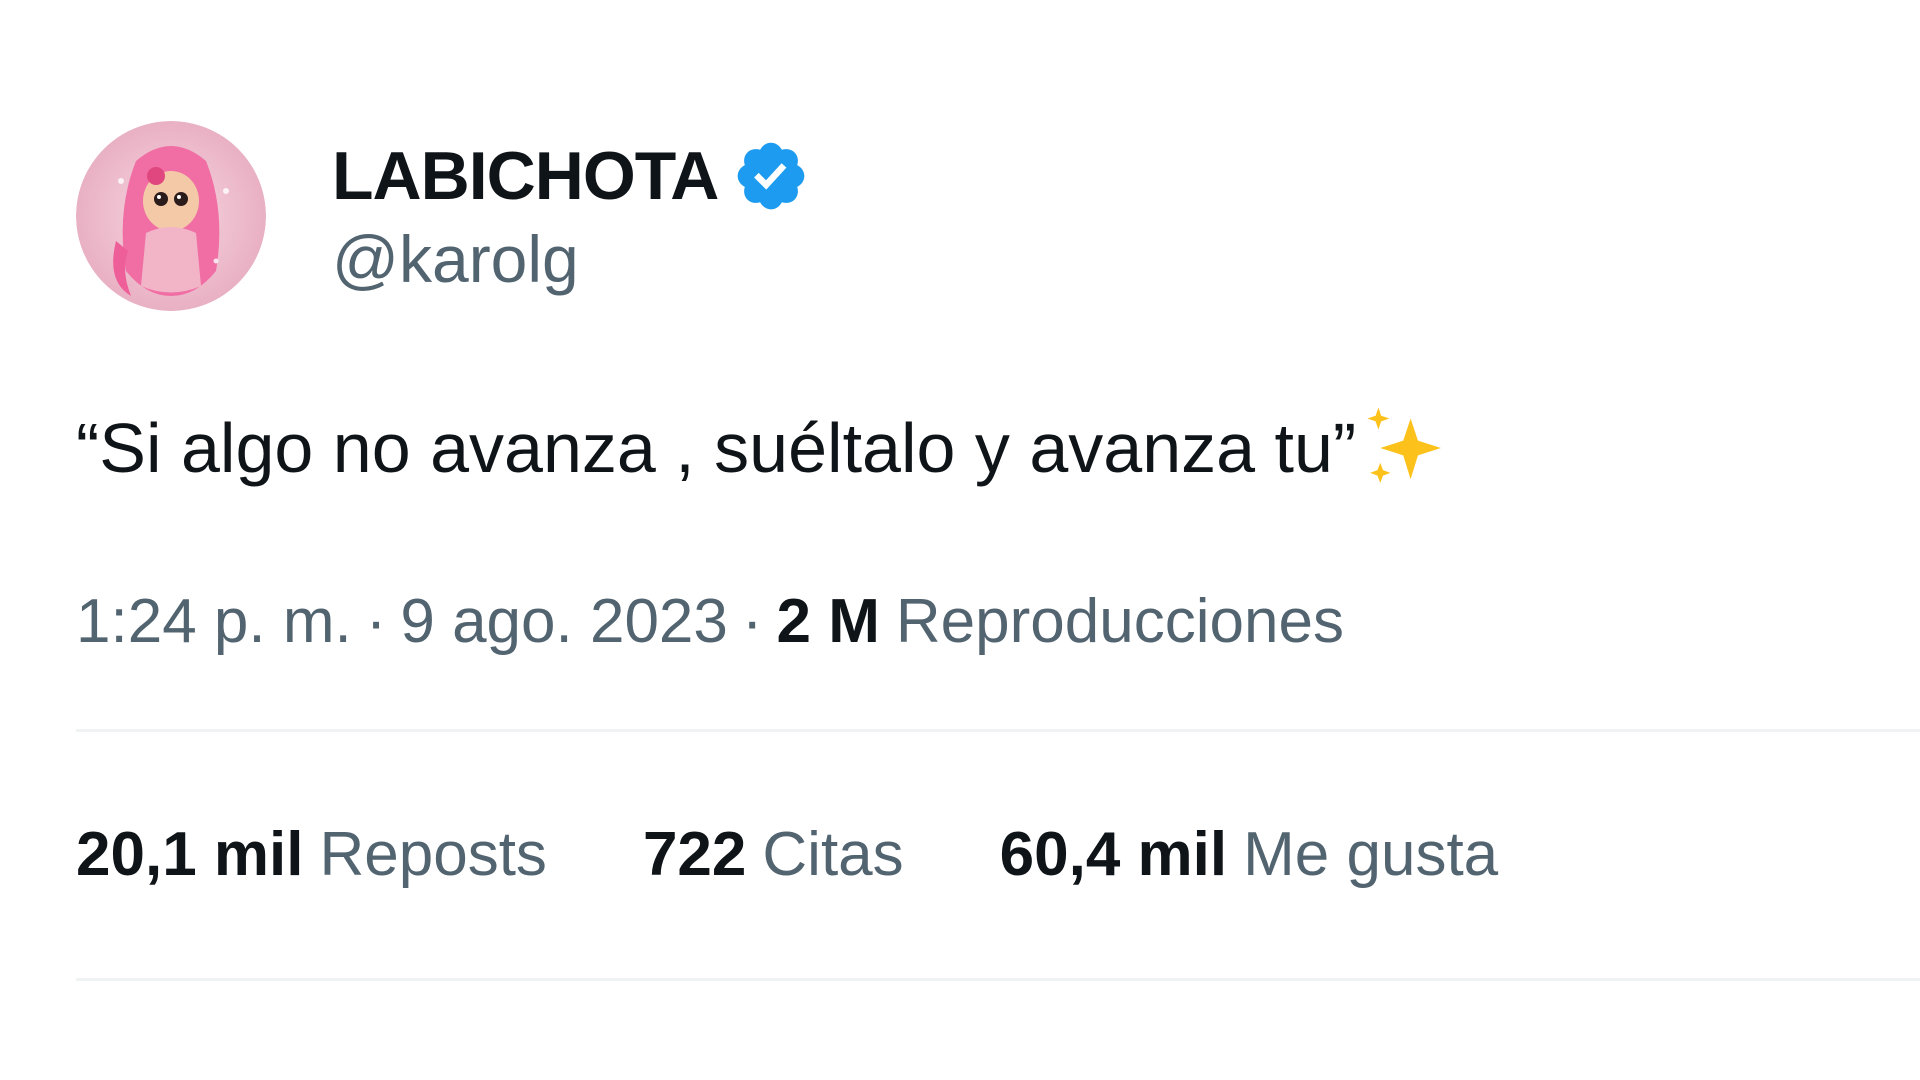 The height and width of the screenshot is (1080, 1920). I want to click on tweet-date: 9 ago. 2023, so click(564, 621).